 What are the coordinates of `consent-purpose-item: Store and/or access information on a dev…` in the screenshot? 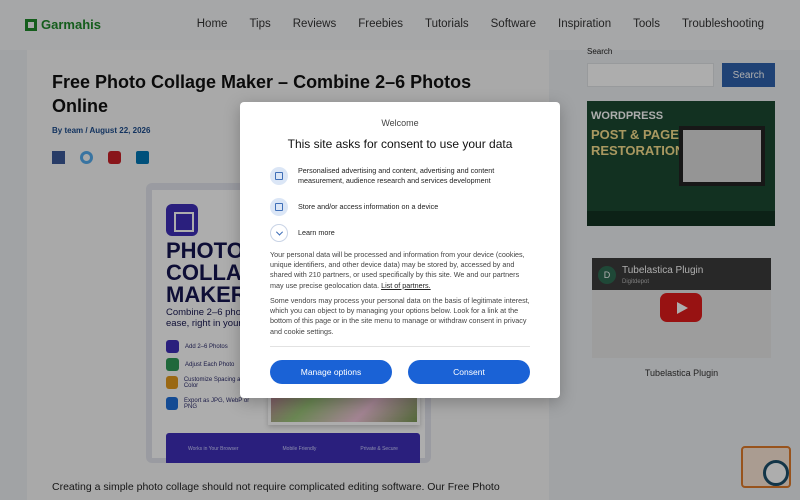 It's located at (400, 207).